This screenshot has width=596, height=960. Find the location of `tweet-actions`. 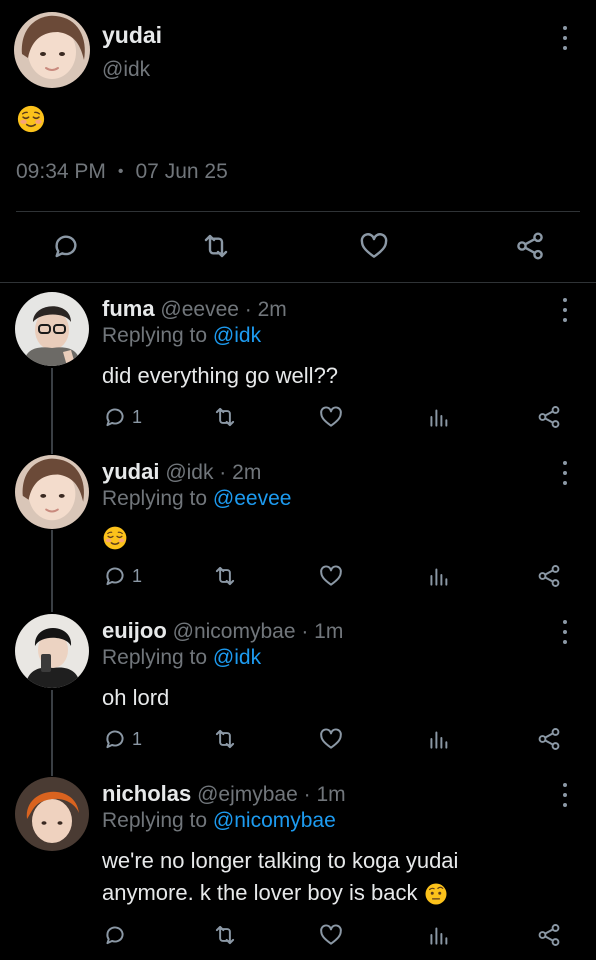

tweet-actions is located at coordinates (298, 246).